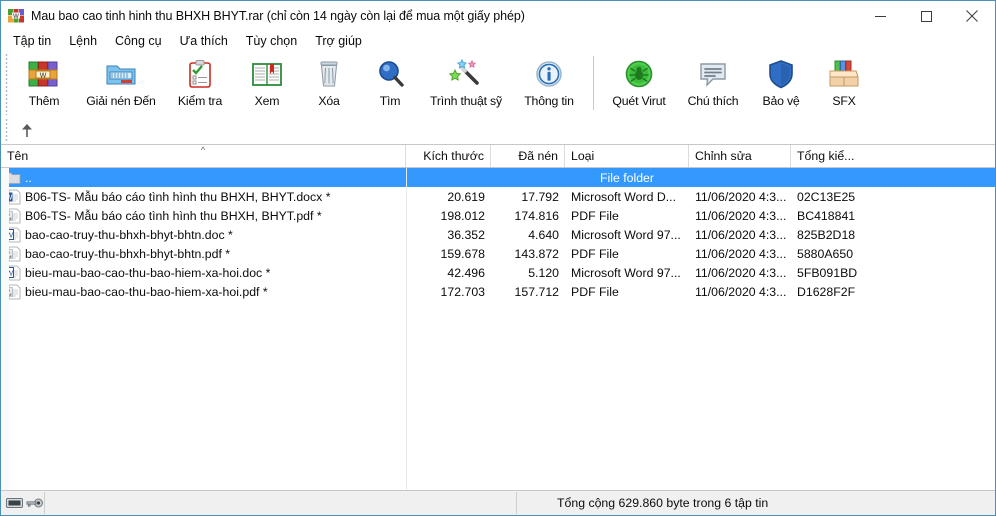 The height and width of the screenshot is (516, 996). I want to click on window-controls, so click(926, 16).